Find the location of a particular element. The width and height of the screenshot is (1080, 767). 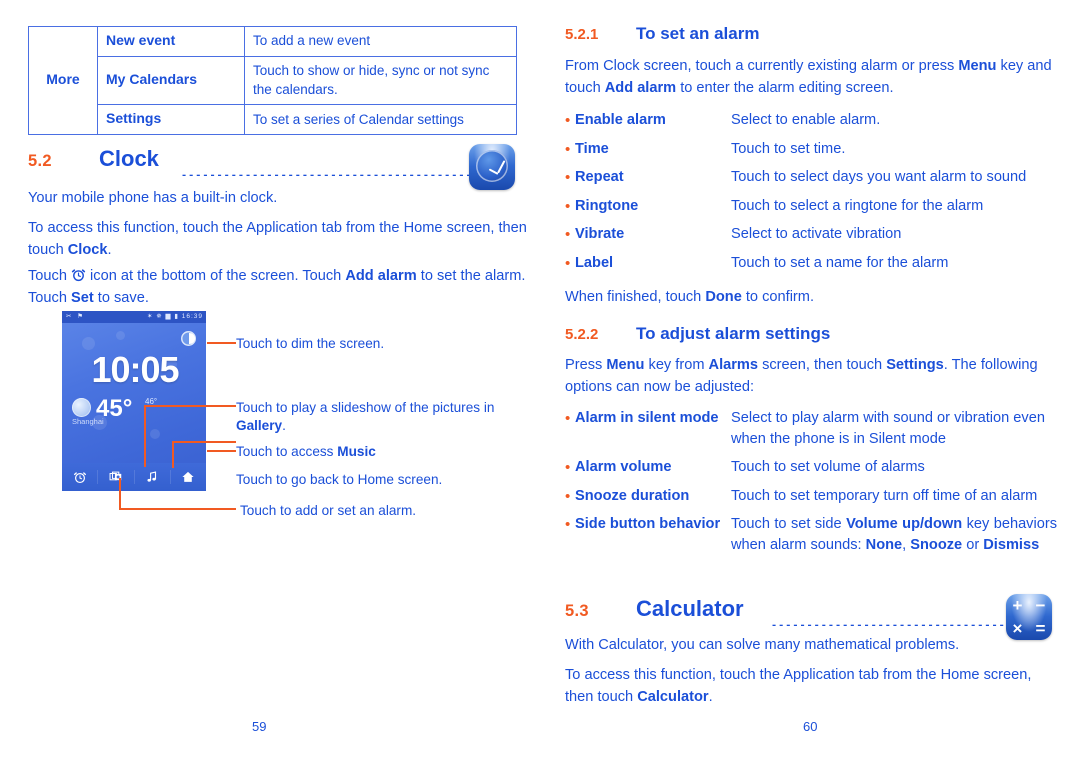

wallpaper-drop is located at coordinates (120, 335).